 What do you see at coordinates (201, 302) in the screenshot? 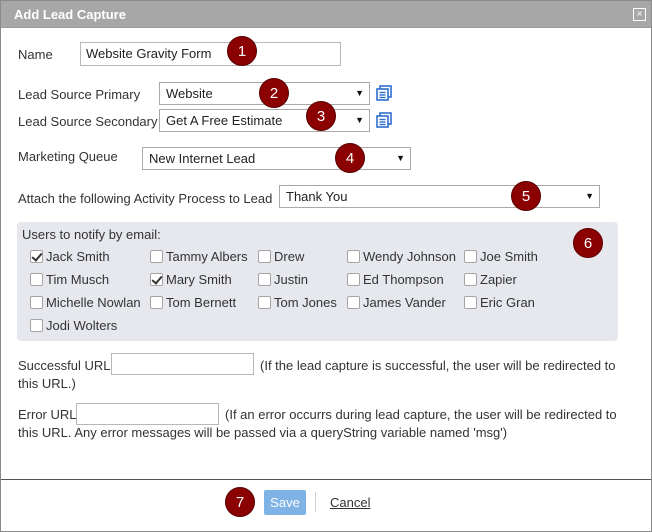
I see `user-name-label: Tom Bernett` at bounding box center [201, 302].